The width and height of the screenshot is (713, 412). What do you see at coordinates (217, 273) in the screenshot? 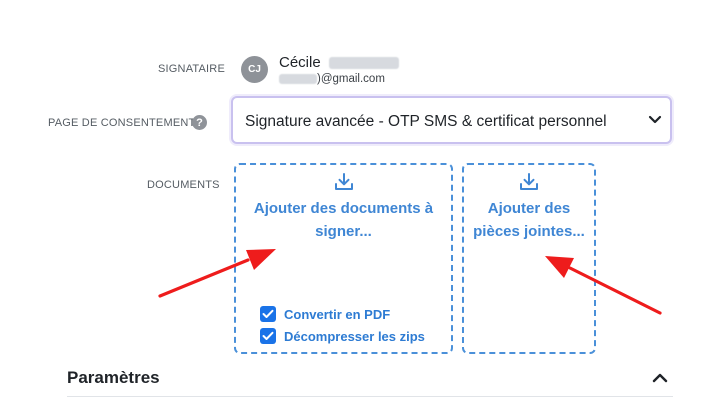
I see `annotation-arrow-left` at bounding box center [217, 273].